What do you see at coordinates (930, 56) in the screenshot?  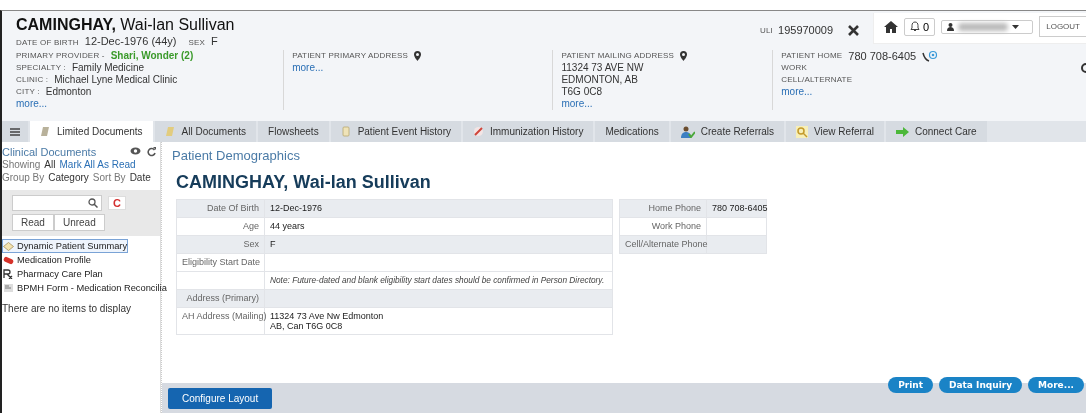 I see `phone-icon` at bounding box center [930, 56].